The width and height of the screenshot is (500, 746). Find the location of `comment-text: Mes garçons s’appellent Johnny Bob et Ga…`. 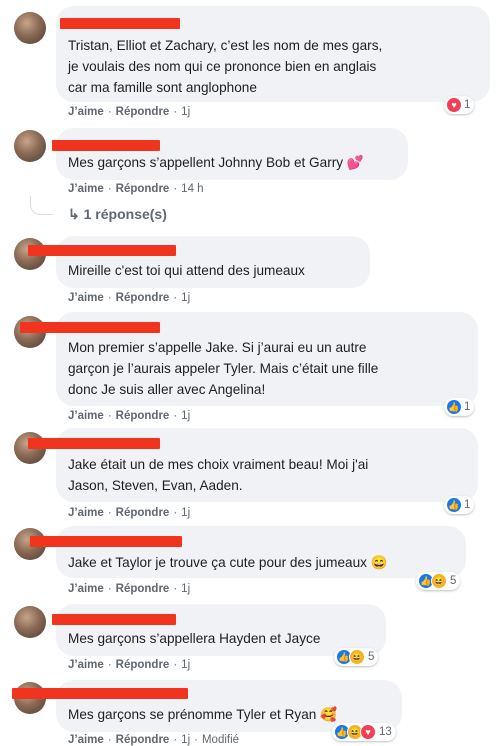

comment-text: Mes garçons s’appellent Johnny Bob et Ga… is located at coordinates (216, 162).